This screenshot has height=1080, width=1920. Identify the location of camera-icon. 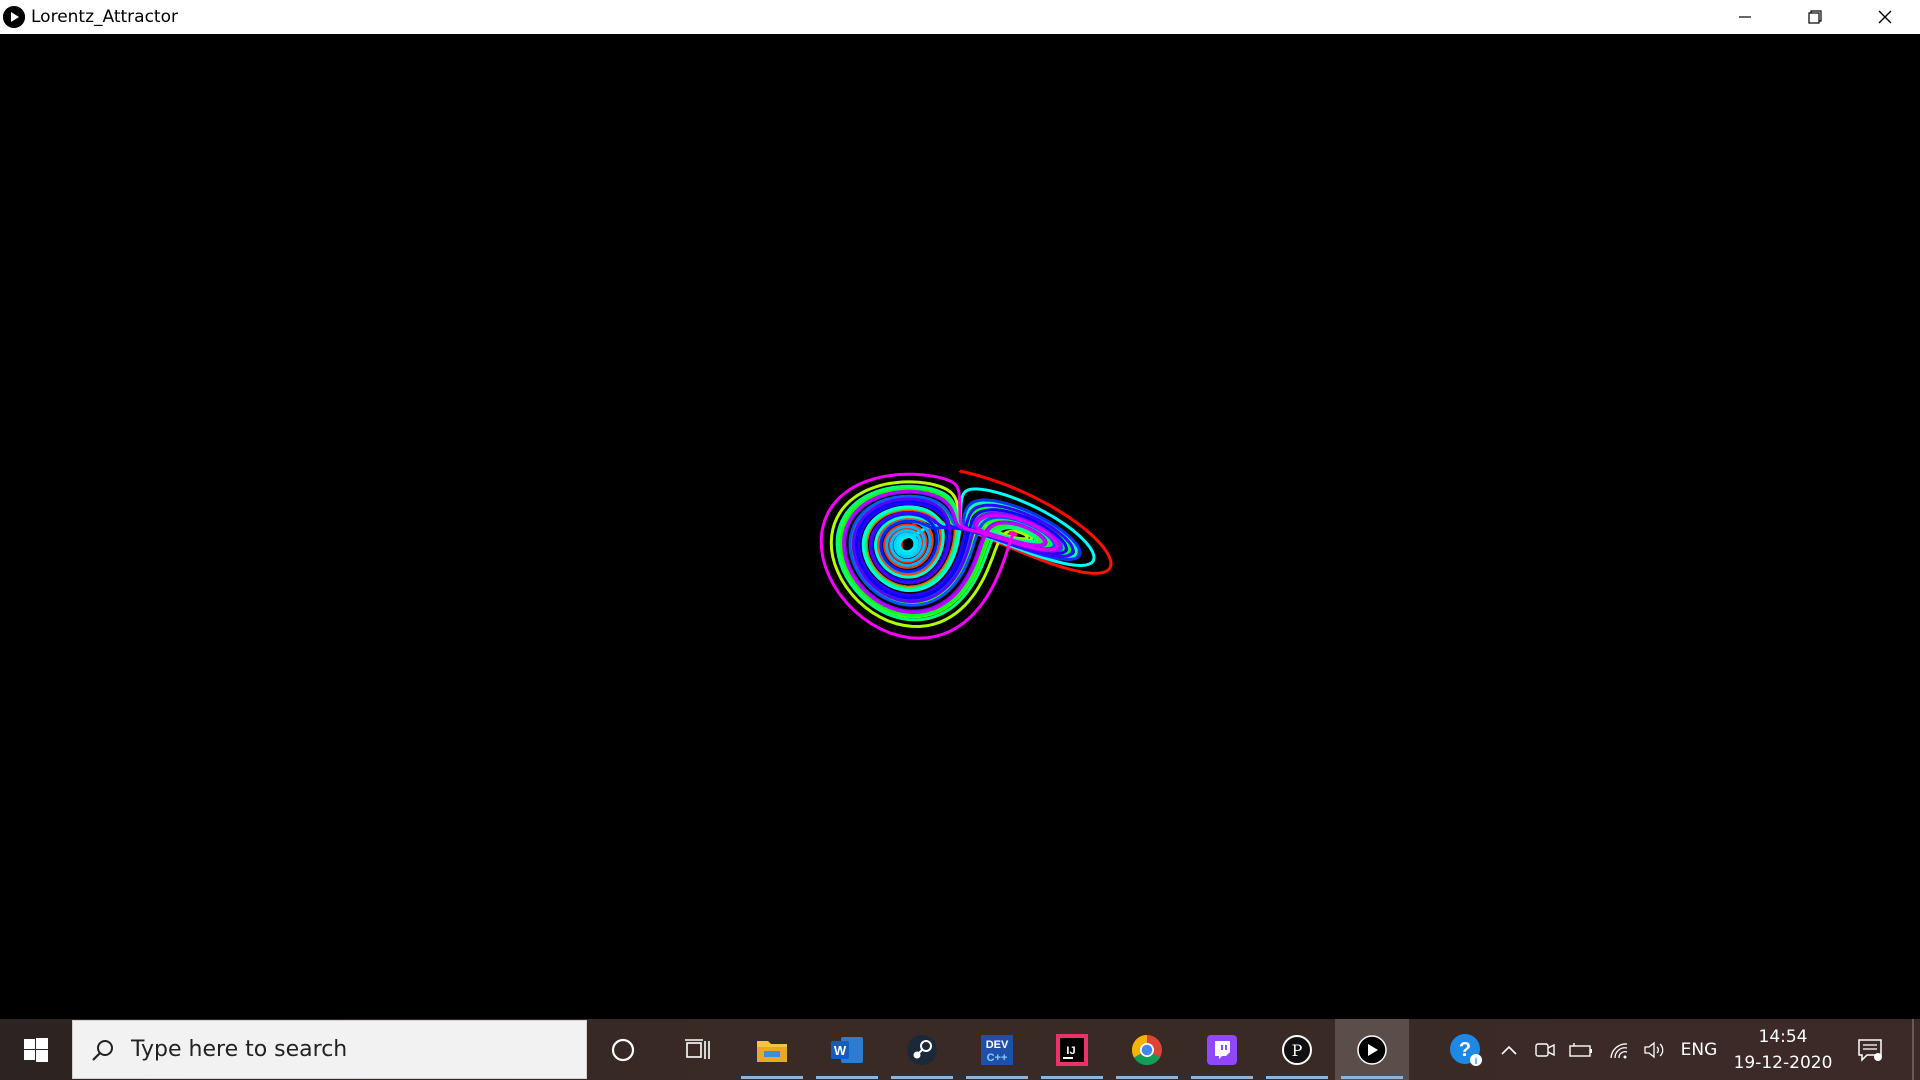
(1545, 1049).